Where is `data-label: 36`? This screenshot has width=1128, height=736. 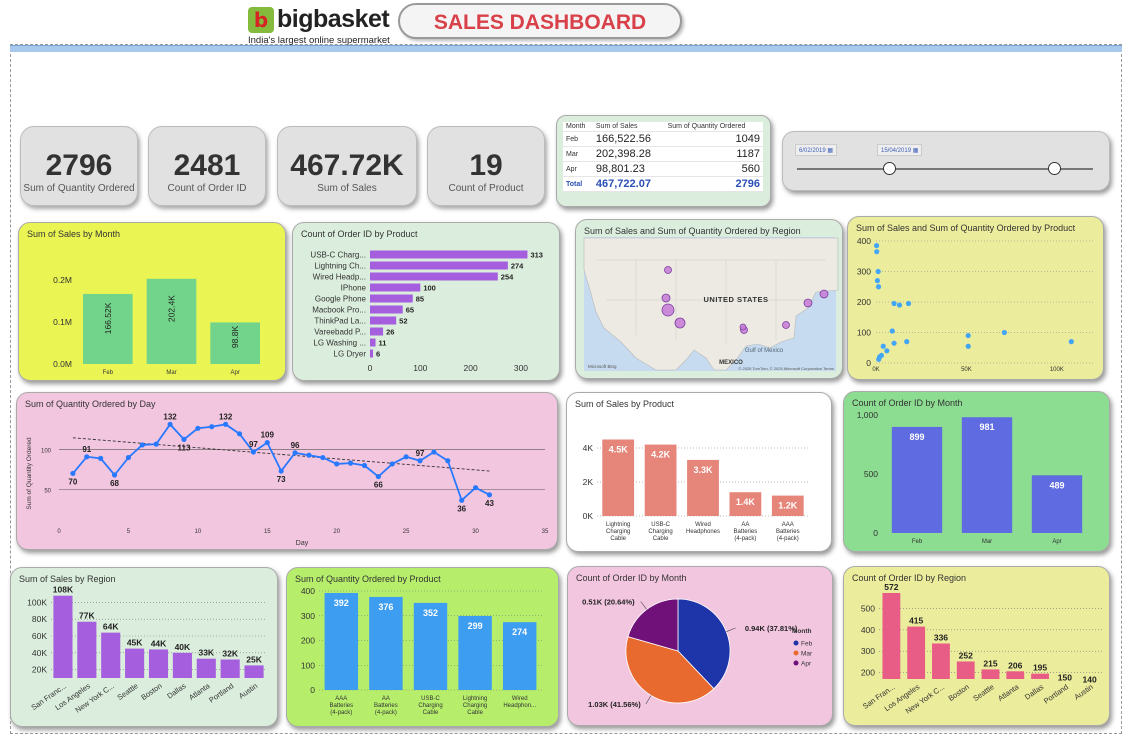 data-label: 36 is located at coordinates (461, 508).